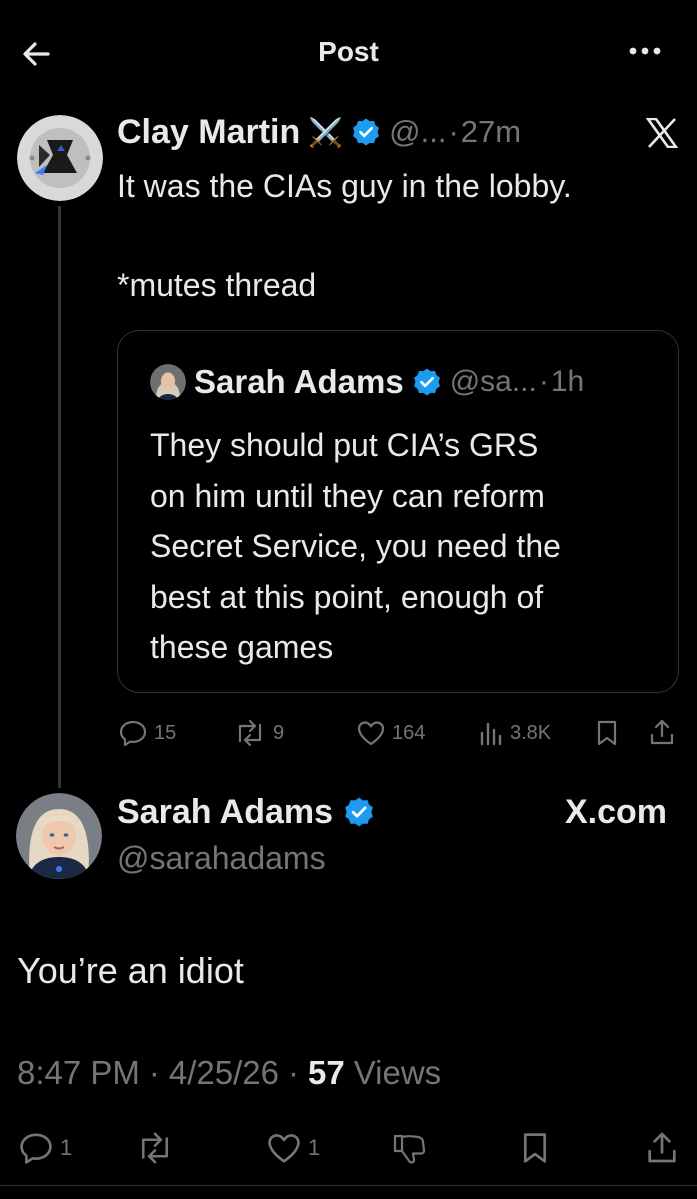 The height and width of the screenshot is (1199, 697). I want to click on quote-text-line: these games, so click(242, 647).